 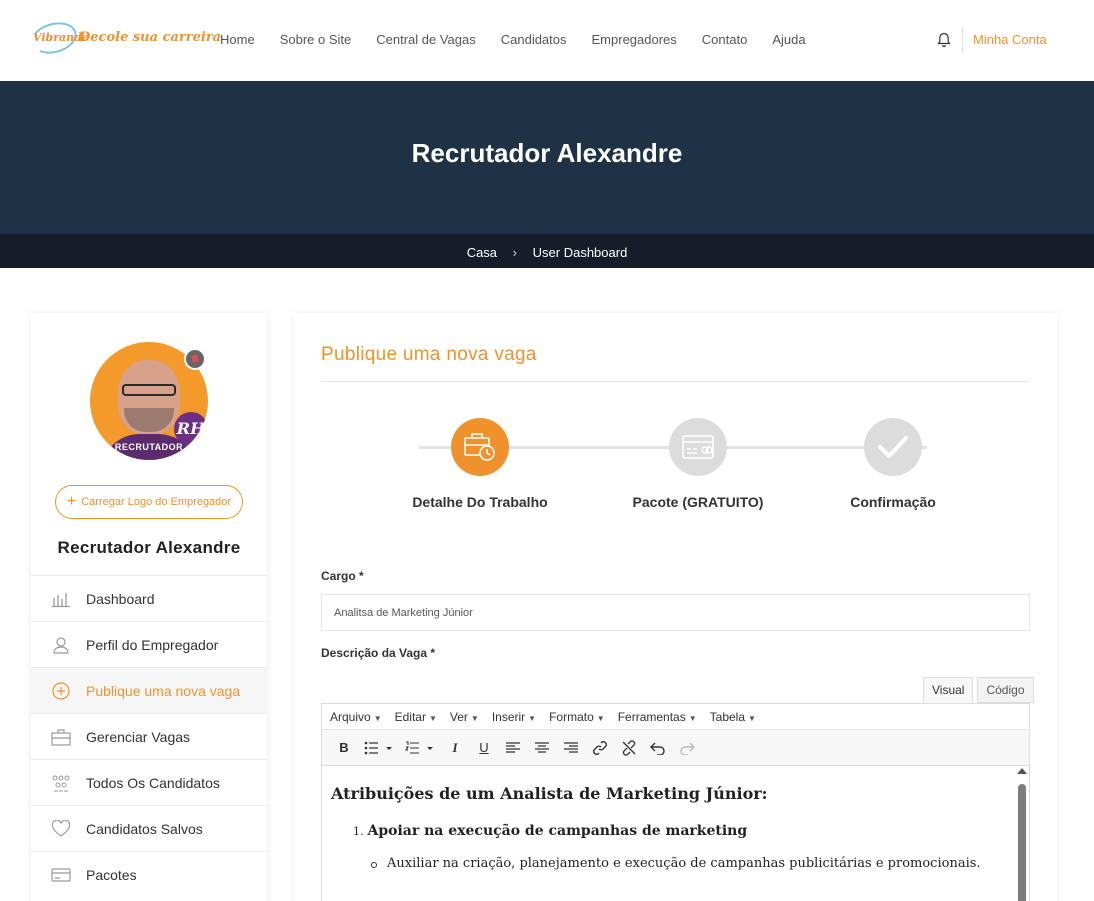 What do you see at coordinates (658, 748) in the screenshot?
I see `undo-icon` at bounding box center [658, 748].